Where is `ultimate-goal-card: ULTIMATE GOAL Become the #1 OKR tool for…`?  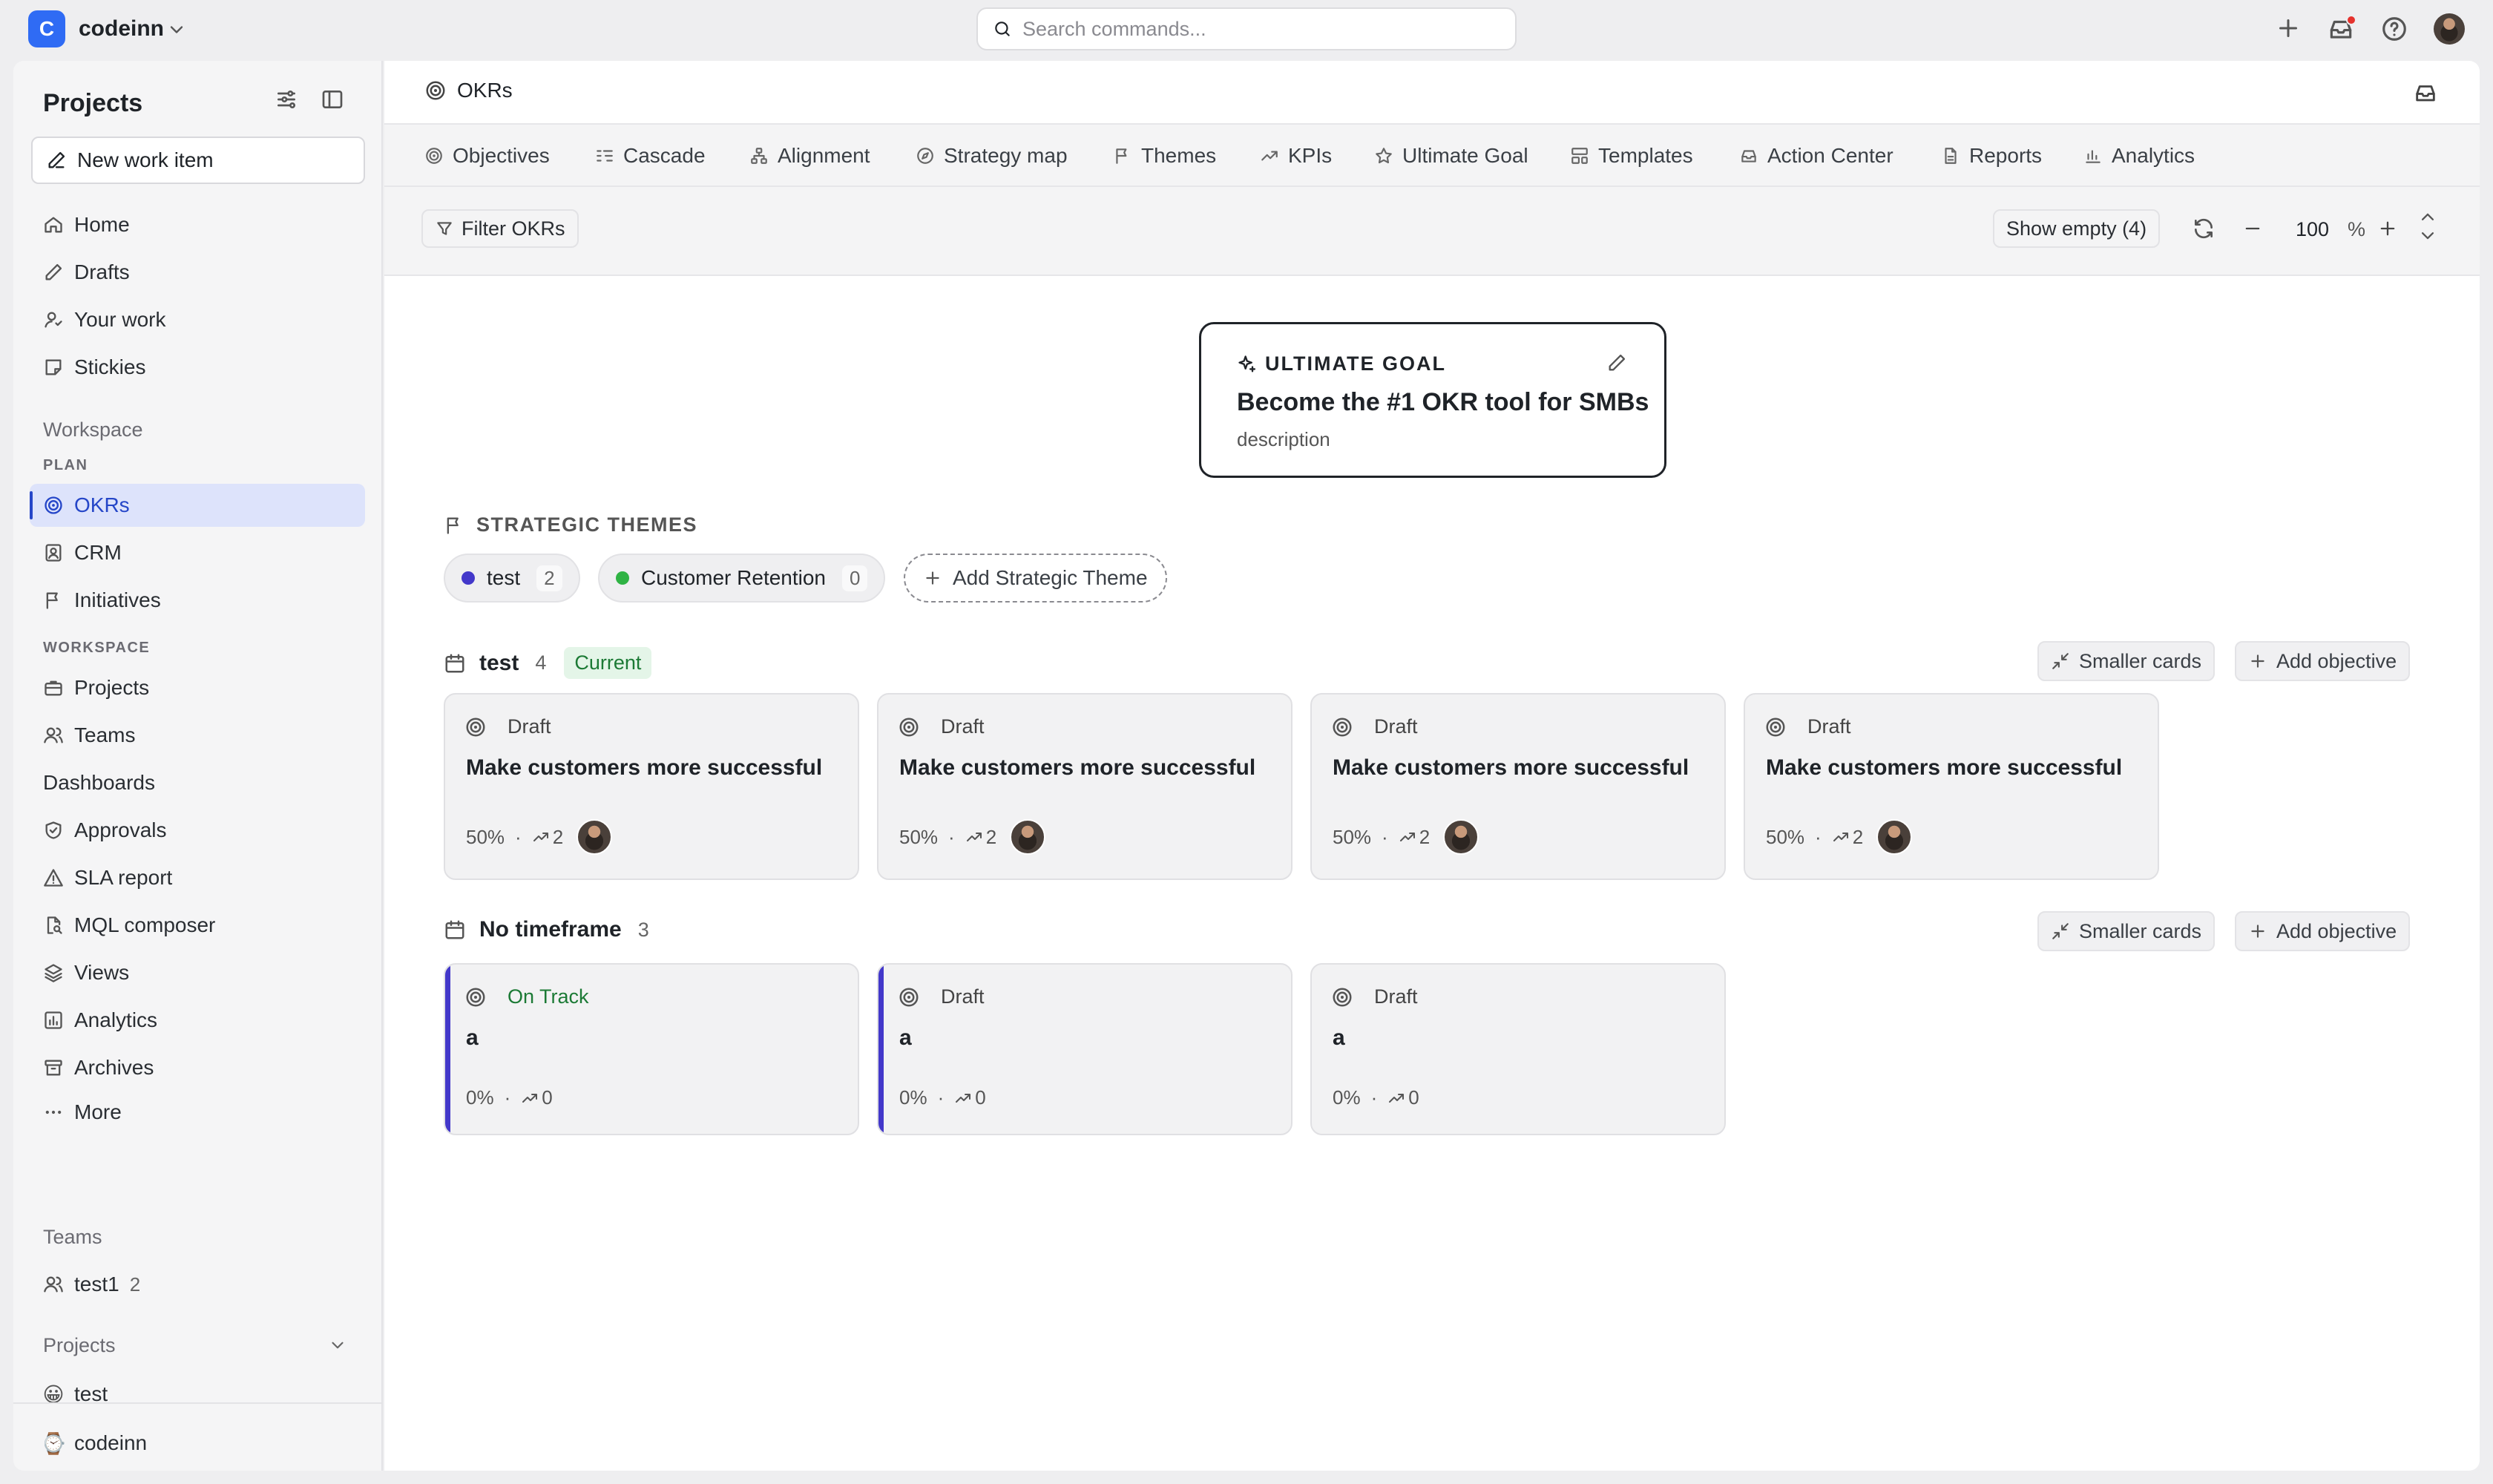
ultimate-goal-card: ULTIMATE GOAL Become the #1 OKR tool for… is located at coordinates (1432, 400).